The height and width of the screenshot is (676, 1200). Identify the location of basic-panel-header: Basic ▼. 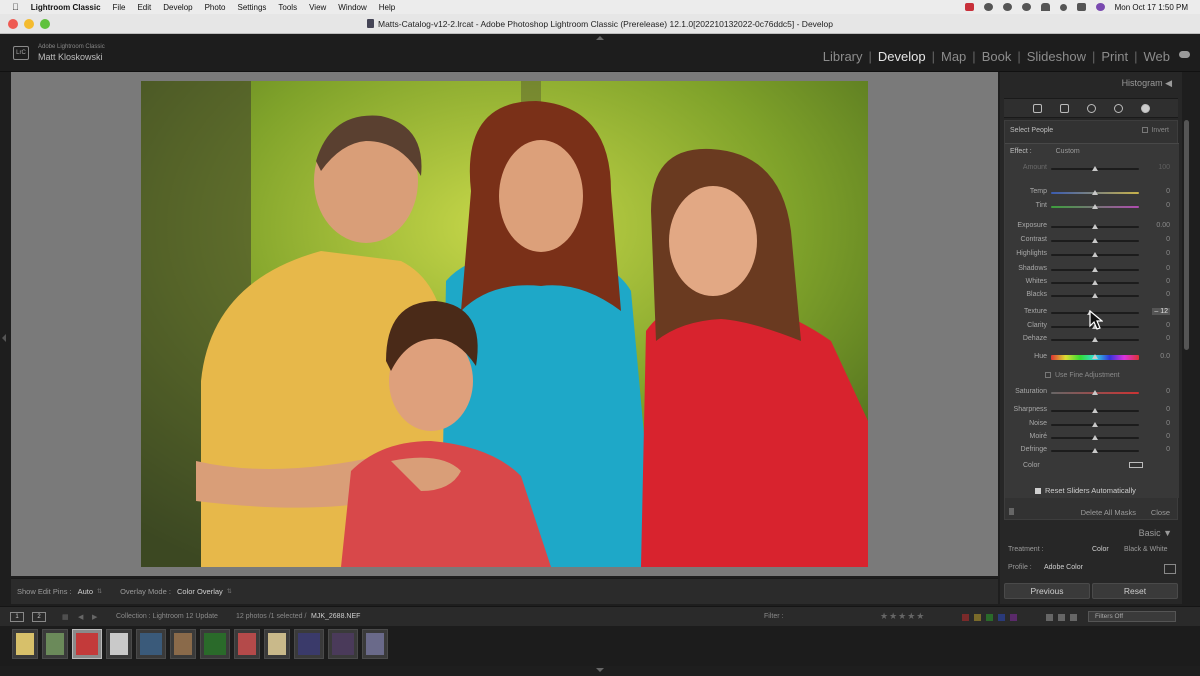
(1155, 533).